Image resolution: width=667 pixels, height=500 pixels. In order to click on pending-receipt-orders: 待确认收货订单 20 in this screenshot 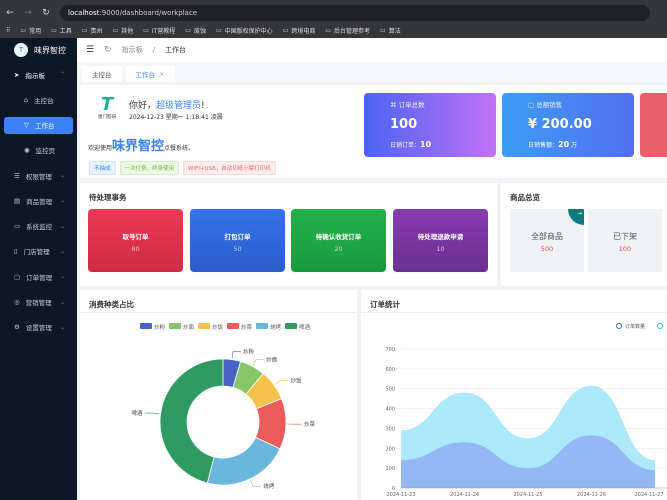, I will do `click(338, 240)`.